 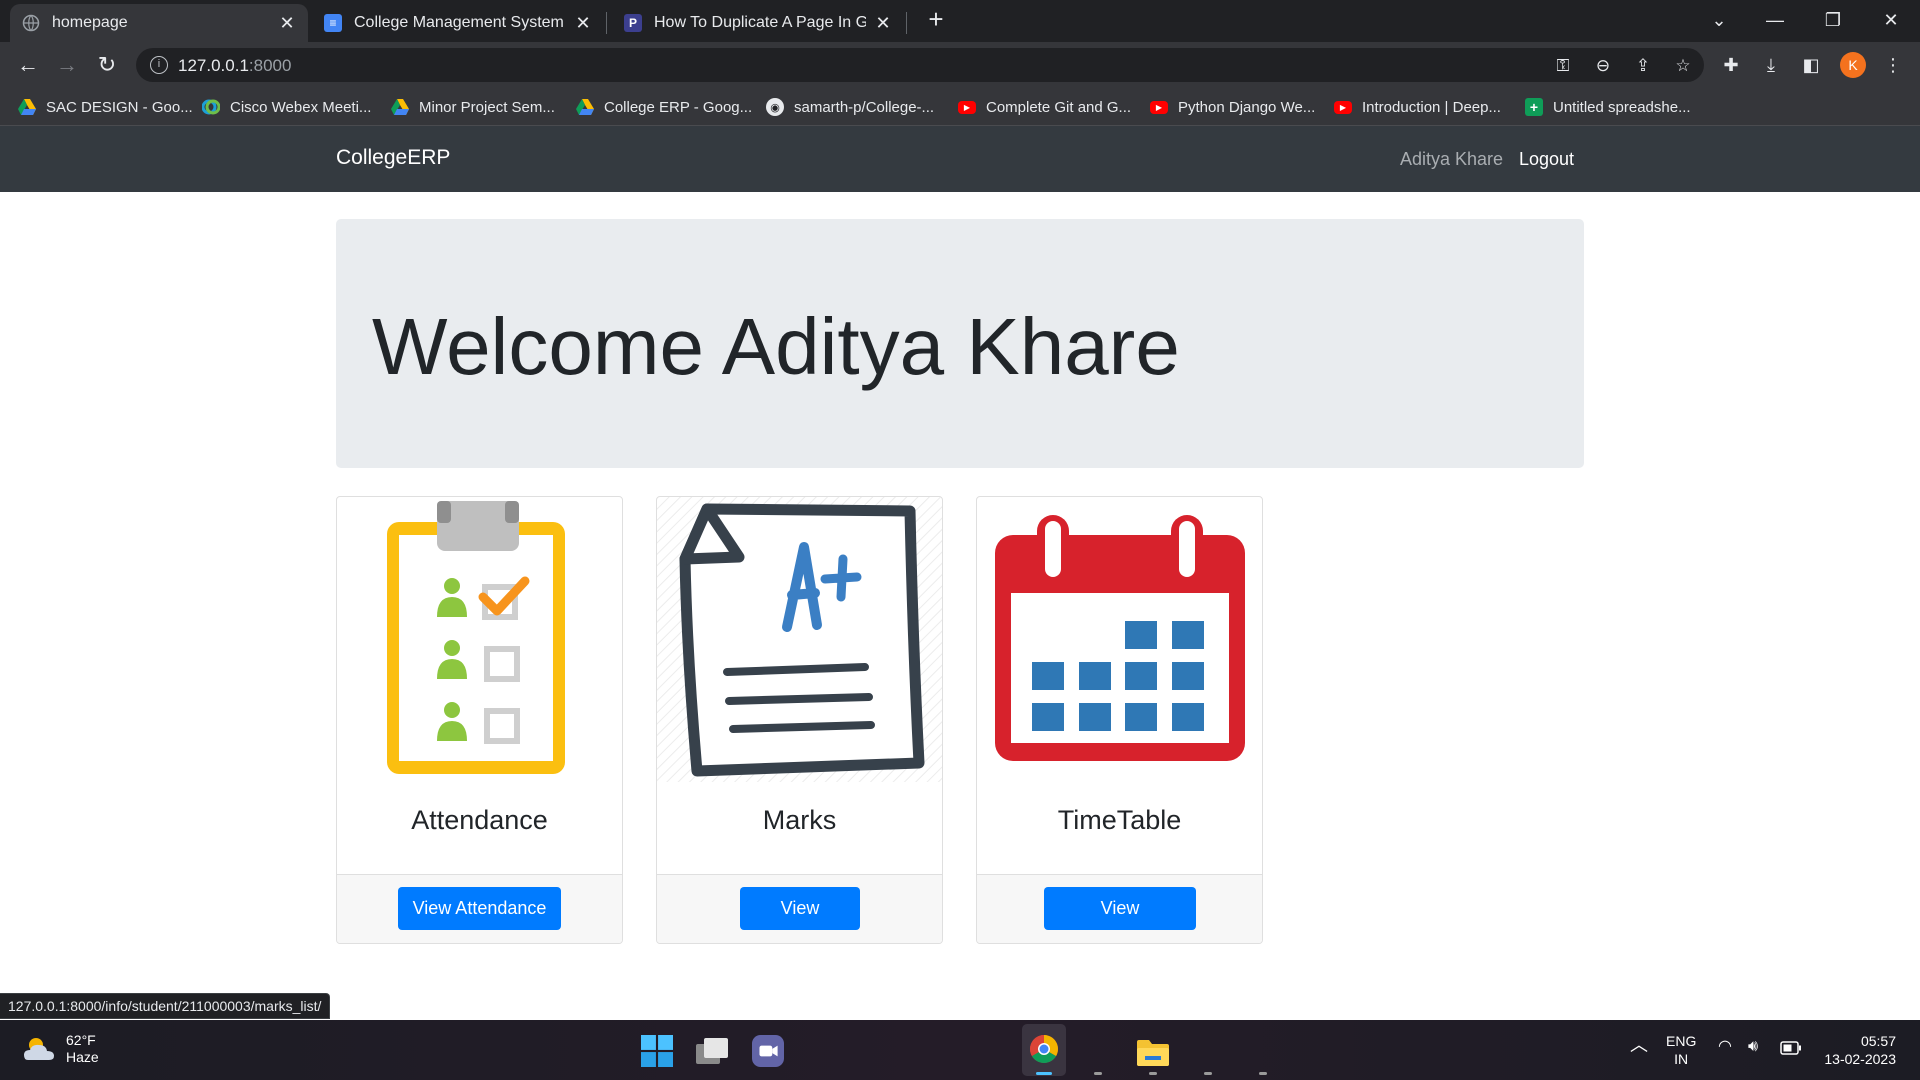 What do you see at coordinates (1119, 639) in the screenshot?
I see `calendar-icon` at bounding box center [1119, 639].